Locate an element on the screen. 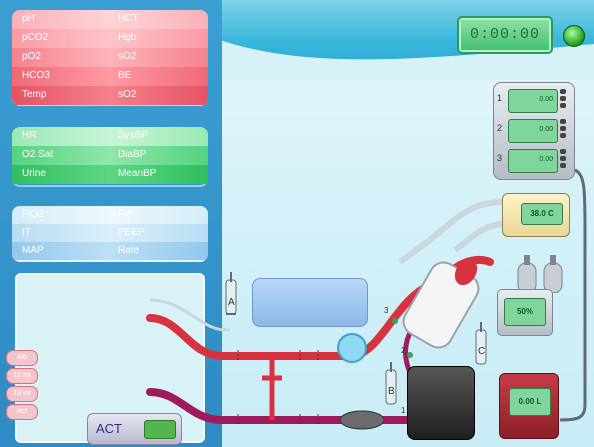 Image resolution: width=594 pixels, height=447 pixels. side-tab-alb: Alb is located at coordinates (22, 358).